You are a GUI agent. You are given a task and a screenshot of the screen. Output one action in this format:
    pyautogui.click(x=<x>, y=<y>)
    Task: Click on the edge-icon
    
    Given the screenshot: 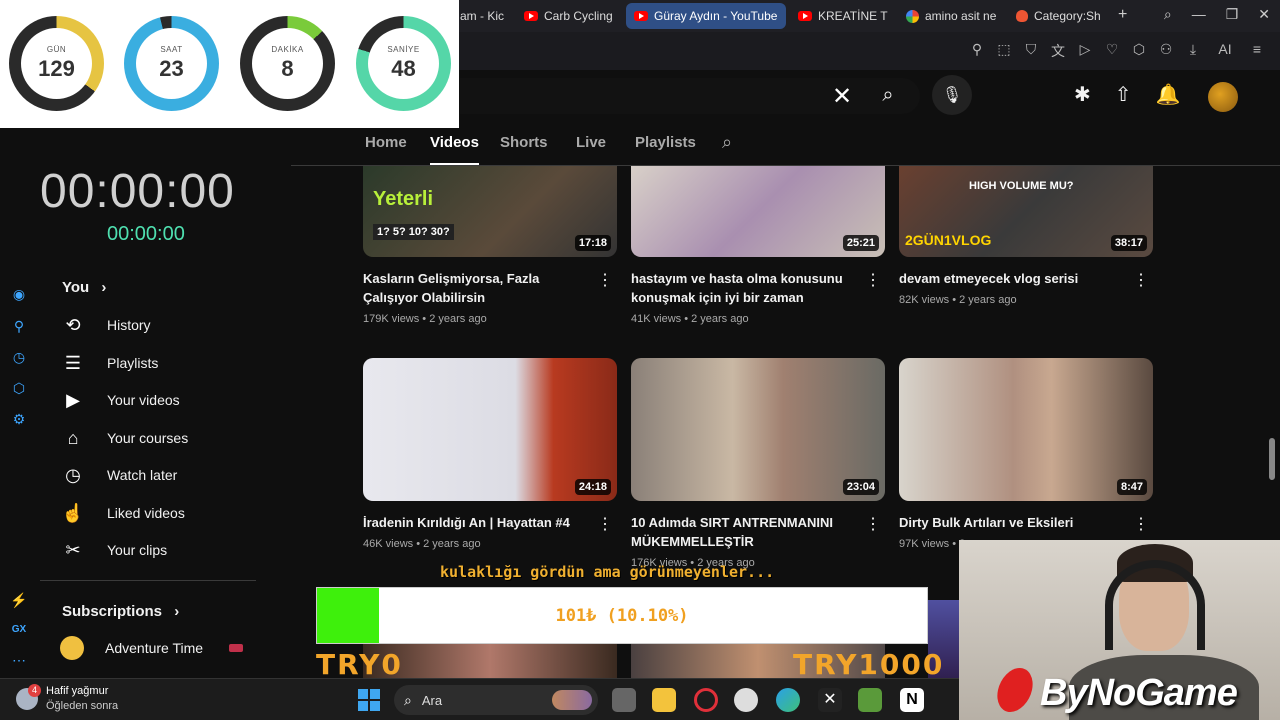 What is the action you would take?
    pyautogui.click(x=788, y=700)
    